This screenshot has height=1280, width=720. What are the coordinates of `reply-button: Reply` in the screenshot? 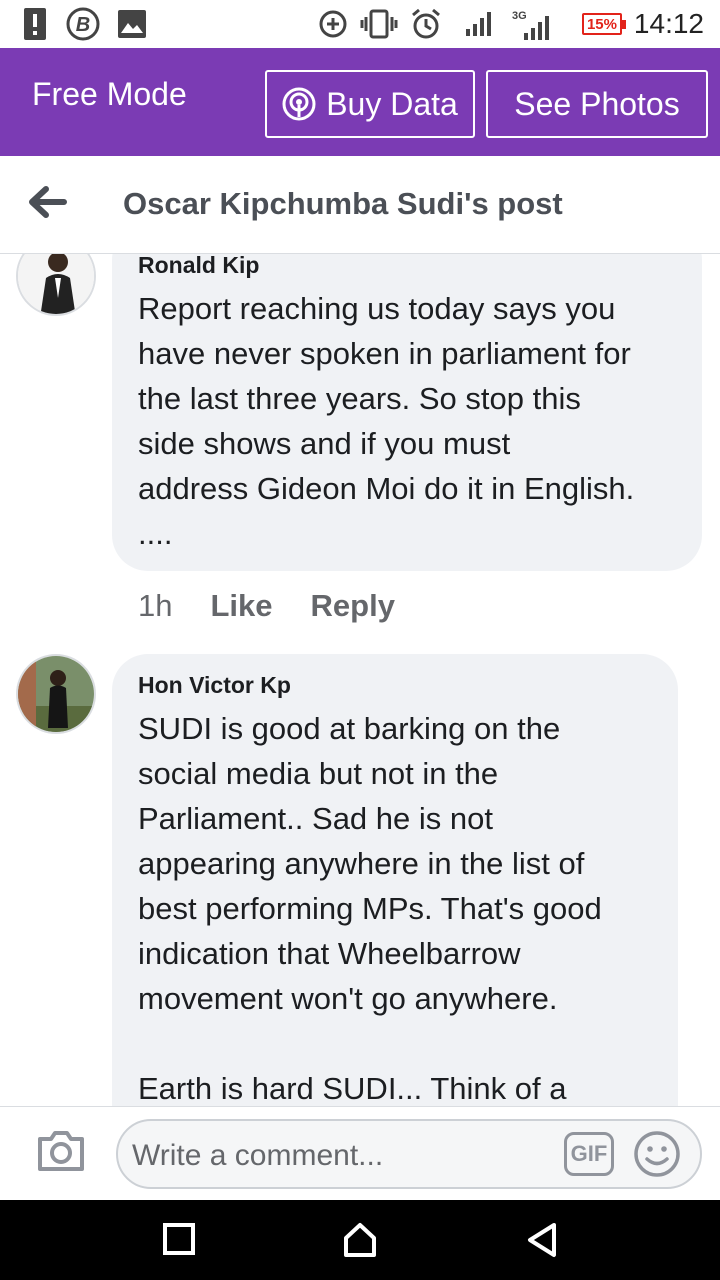 It's located at (353, 606).